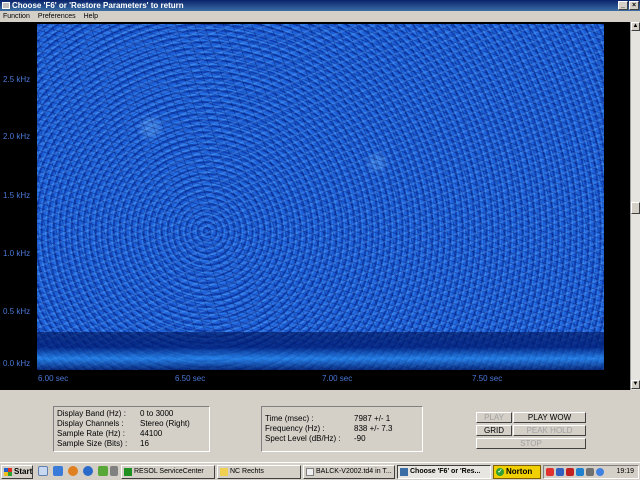 This screenshot has width=640, height=480. I want to click on desktop-icon, so click(43, 471).